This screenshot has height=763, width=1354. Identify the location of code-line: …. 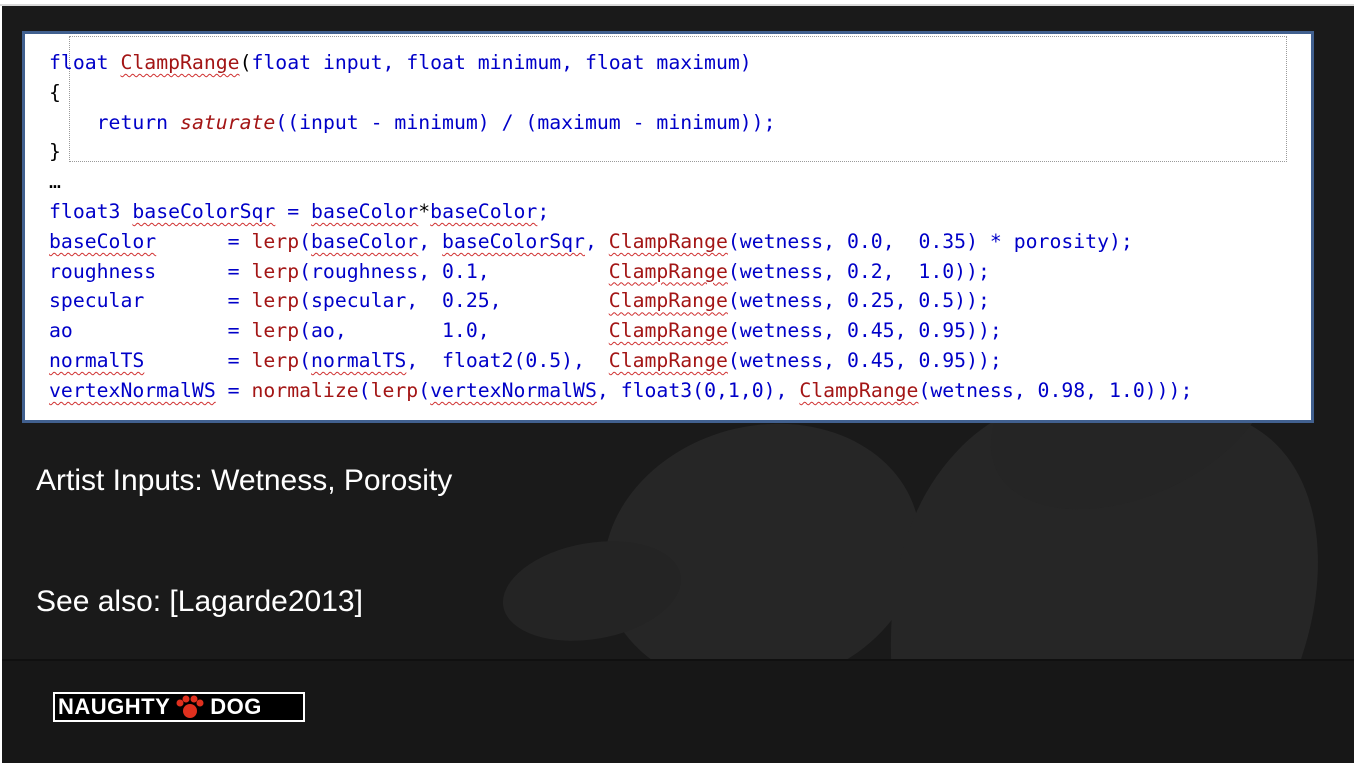
(620, 182).